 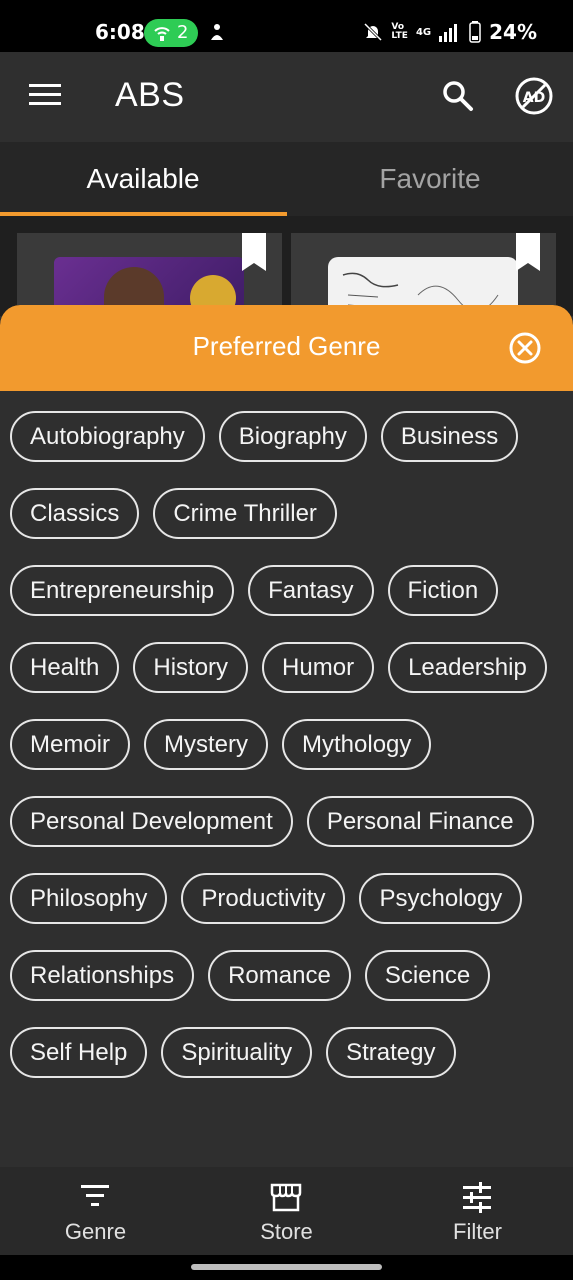 What do you see at coordinates (217, 32) in the screenshot?
I see `notification-app-icon` at bounding box center [217, 32].